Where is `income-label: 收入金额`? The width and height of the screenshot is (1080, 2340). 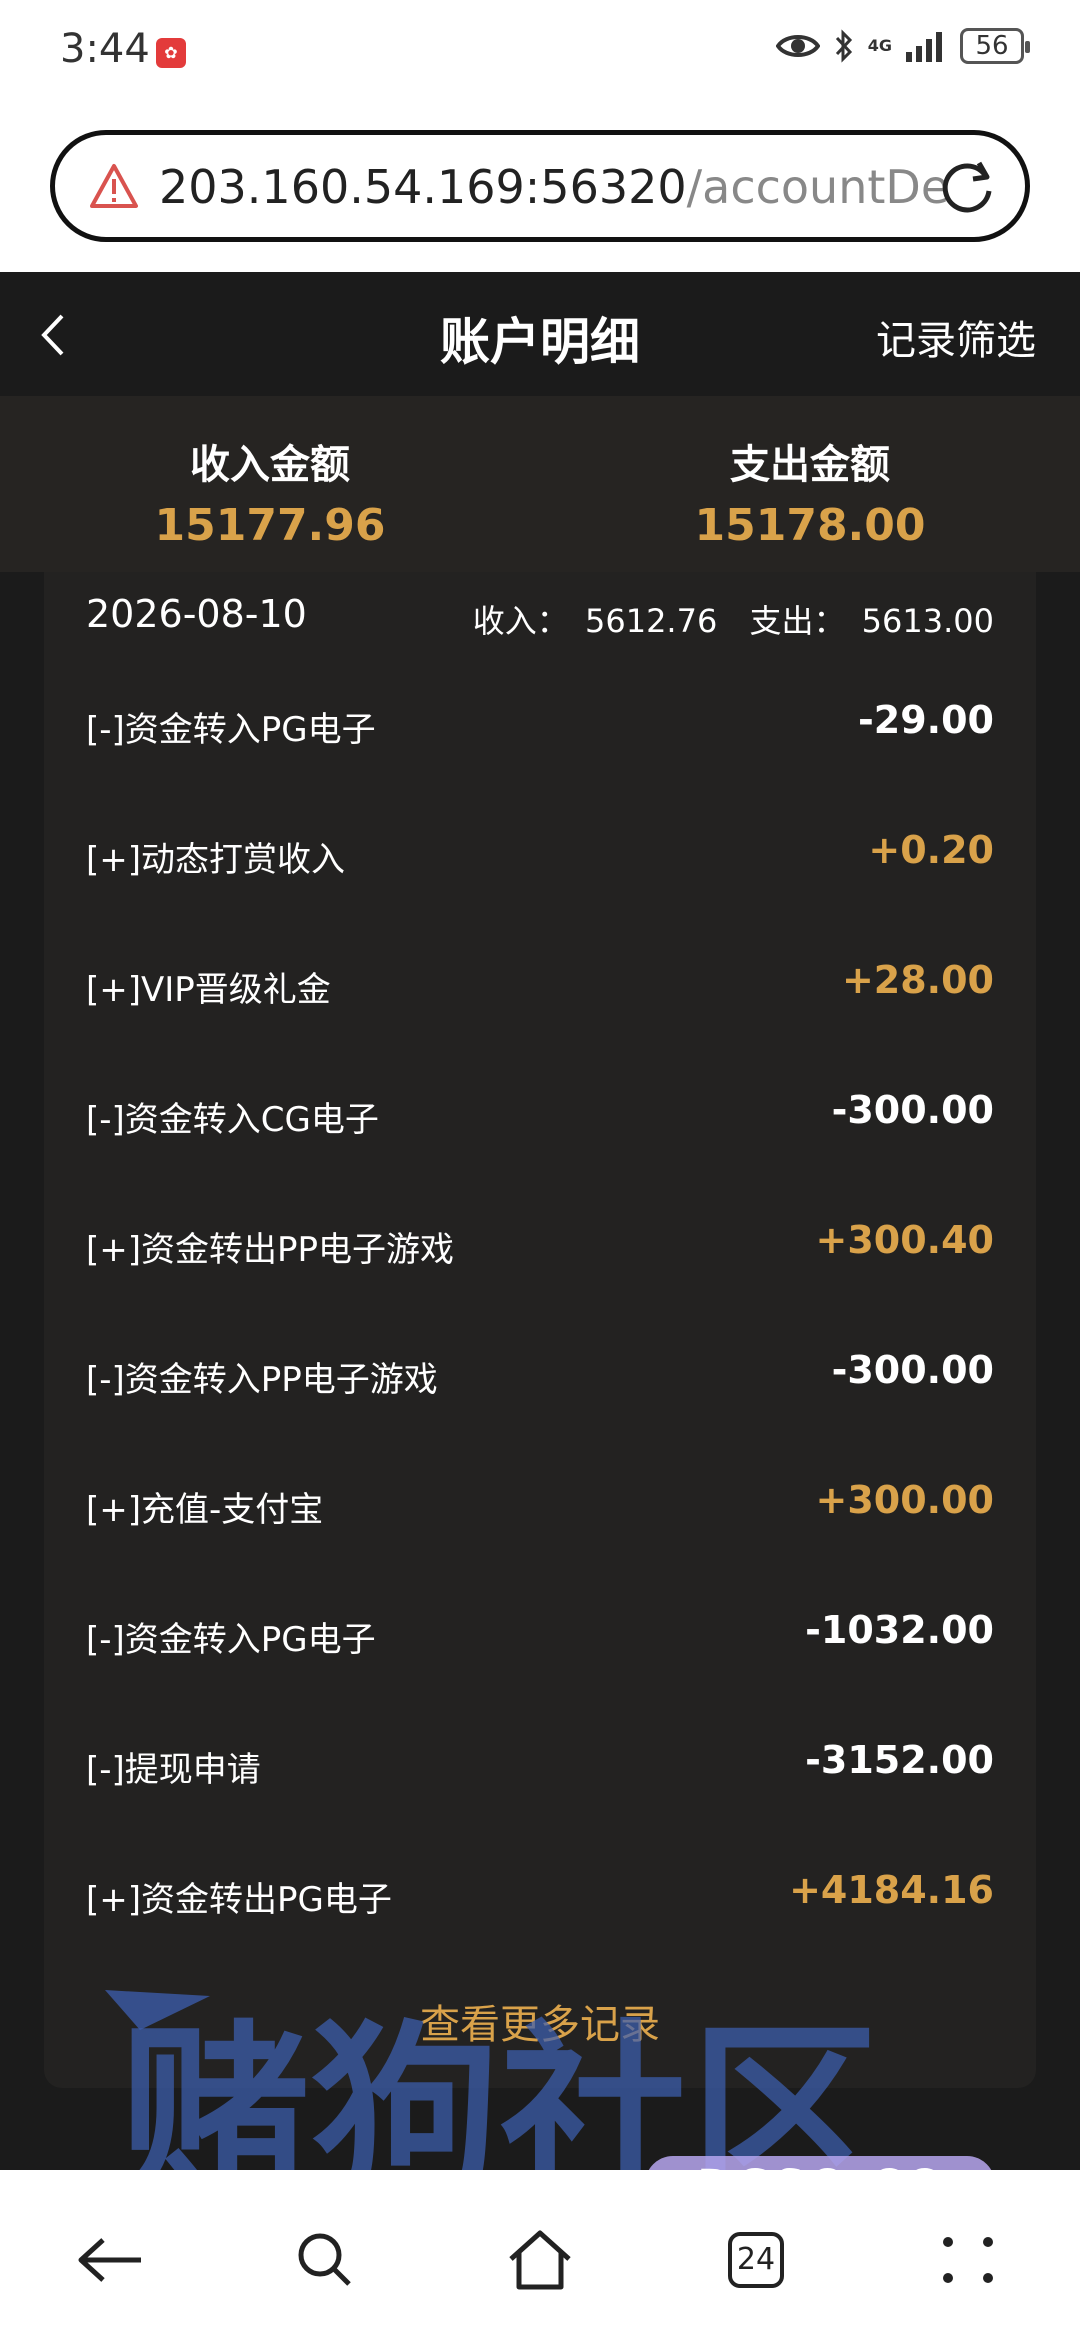
income-label: 收入金额 is located at coordinates (270, 465).